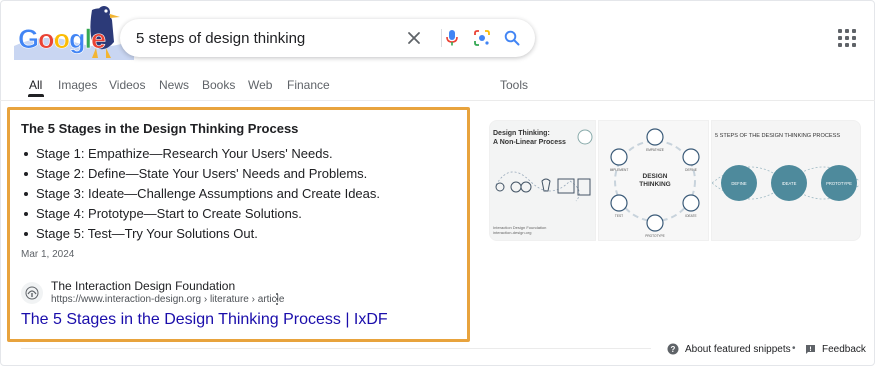  Describe the element at coordinates (619, 170) in the screenshot. I see `img2-label-implement: IMPLEMENT` at that location.